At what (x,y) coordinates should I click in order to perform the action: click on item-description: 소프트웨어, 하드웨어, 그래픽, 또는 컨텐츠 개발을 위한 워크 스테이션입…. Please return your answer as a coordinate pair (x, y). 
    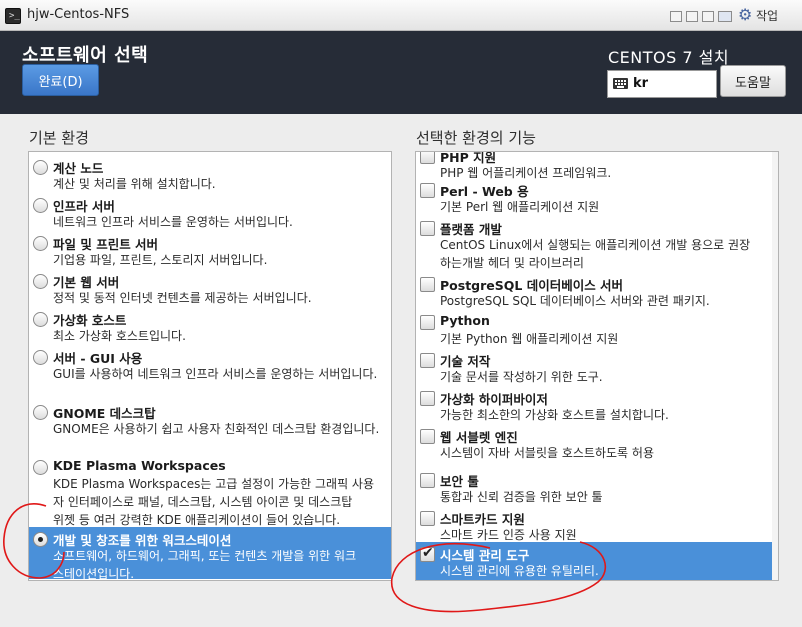
    Looking at the image, I should click on (205, 565).